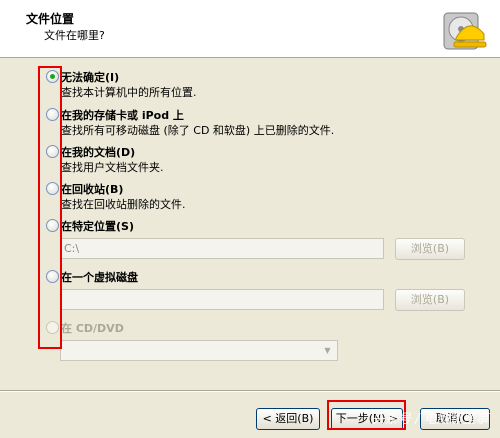 This screenshot has height=438, width=500. Describe the element at coordinates (52, 225) in the screenshot. I see `radio-specific-location` at that location.